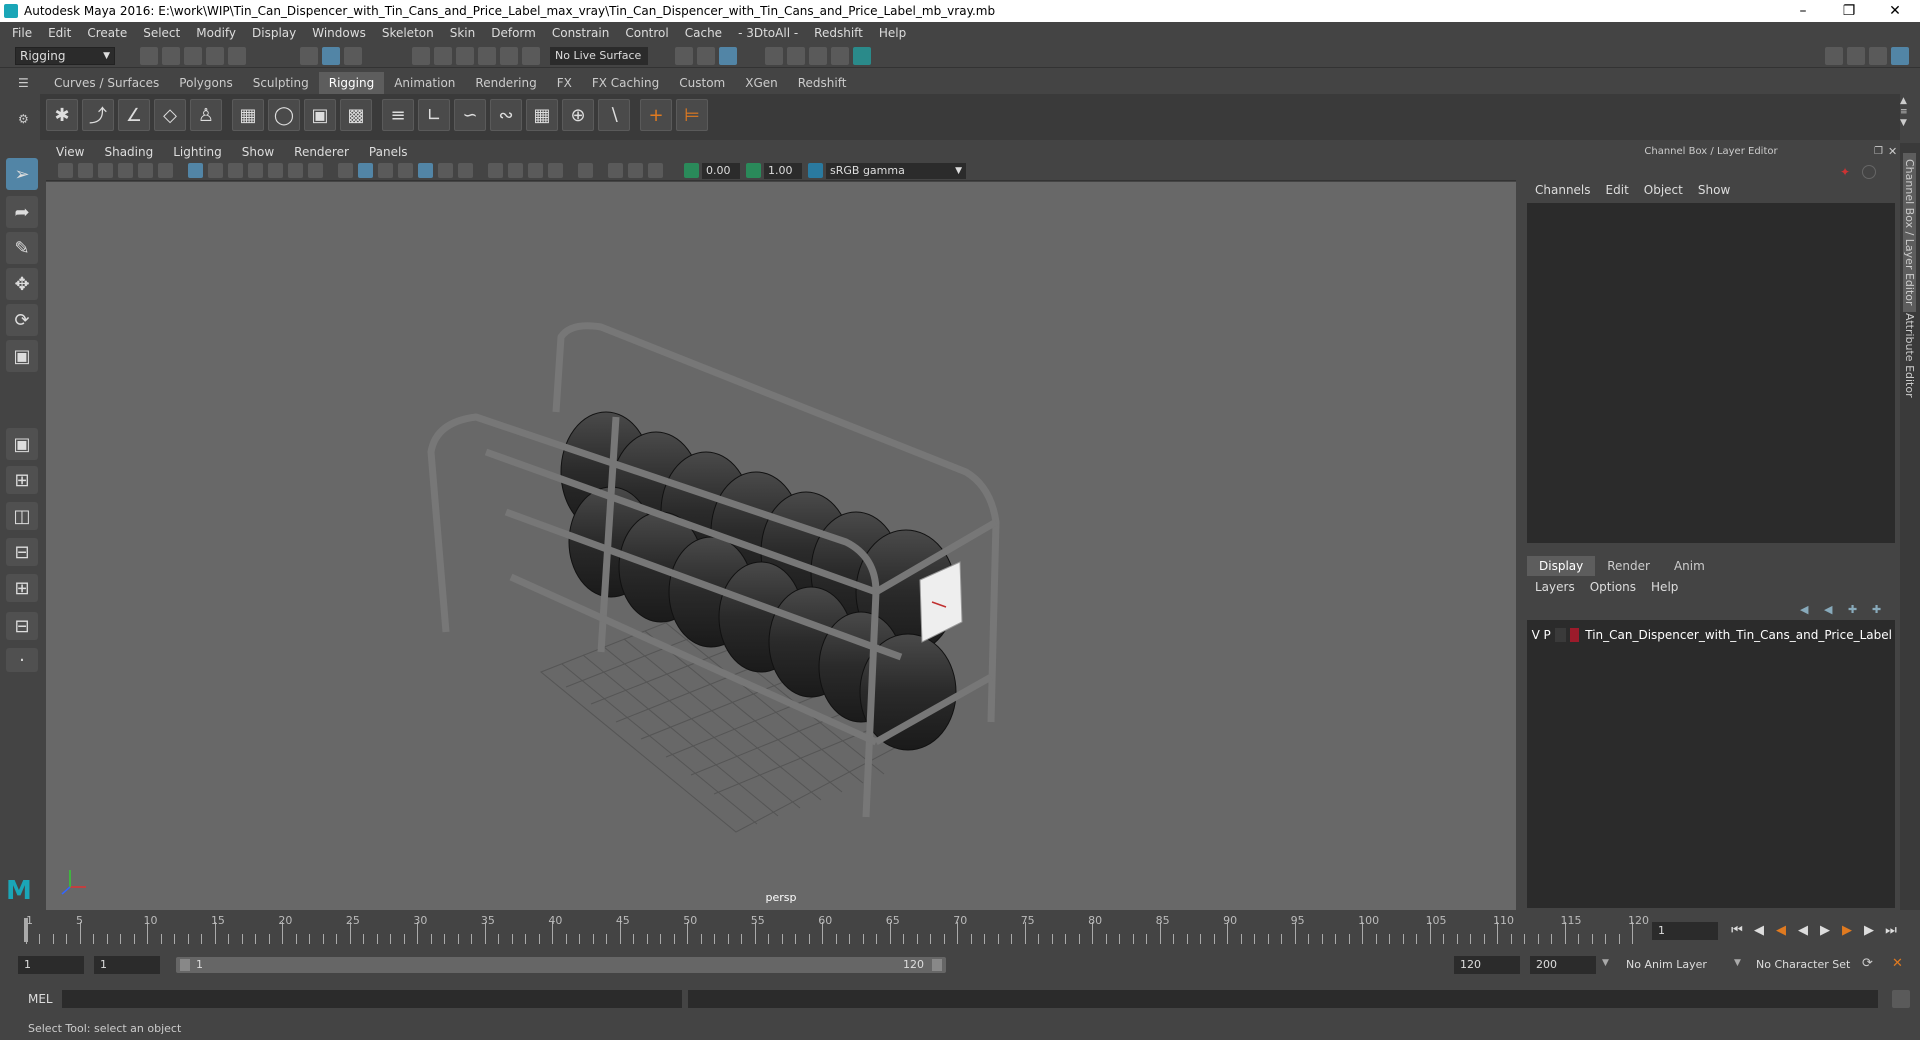  What do you see at coordinates (170, 115) in the screenshot?
I see `orient-joint-icon: ◇` at bounding box center [170, 115].